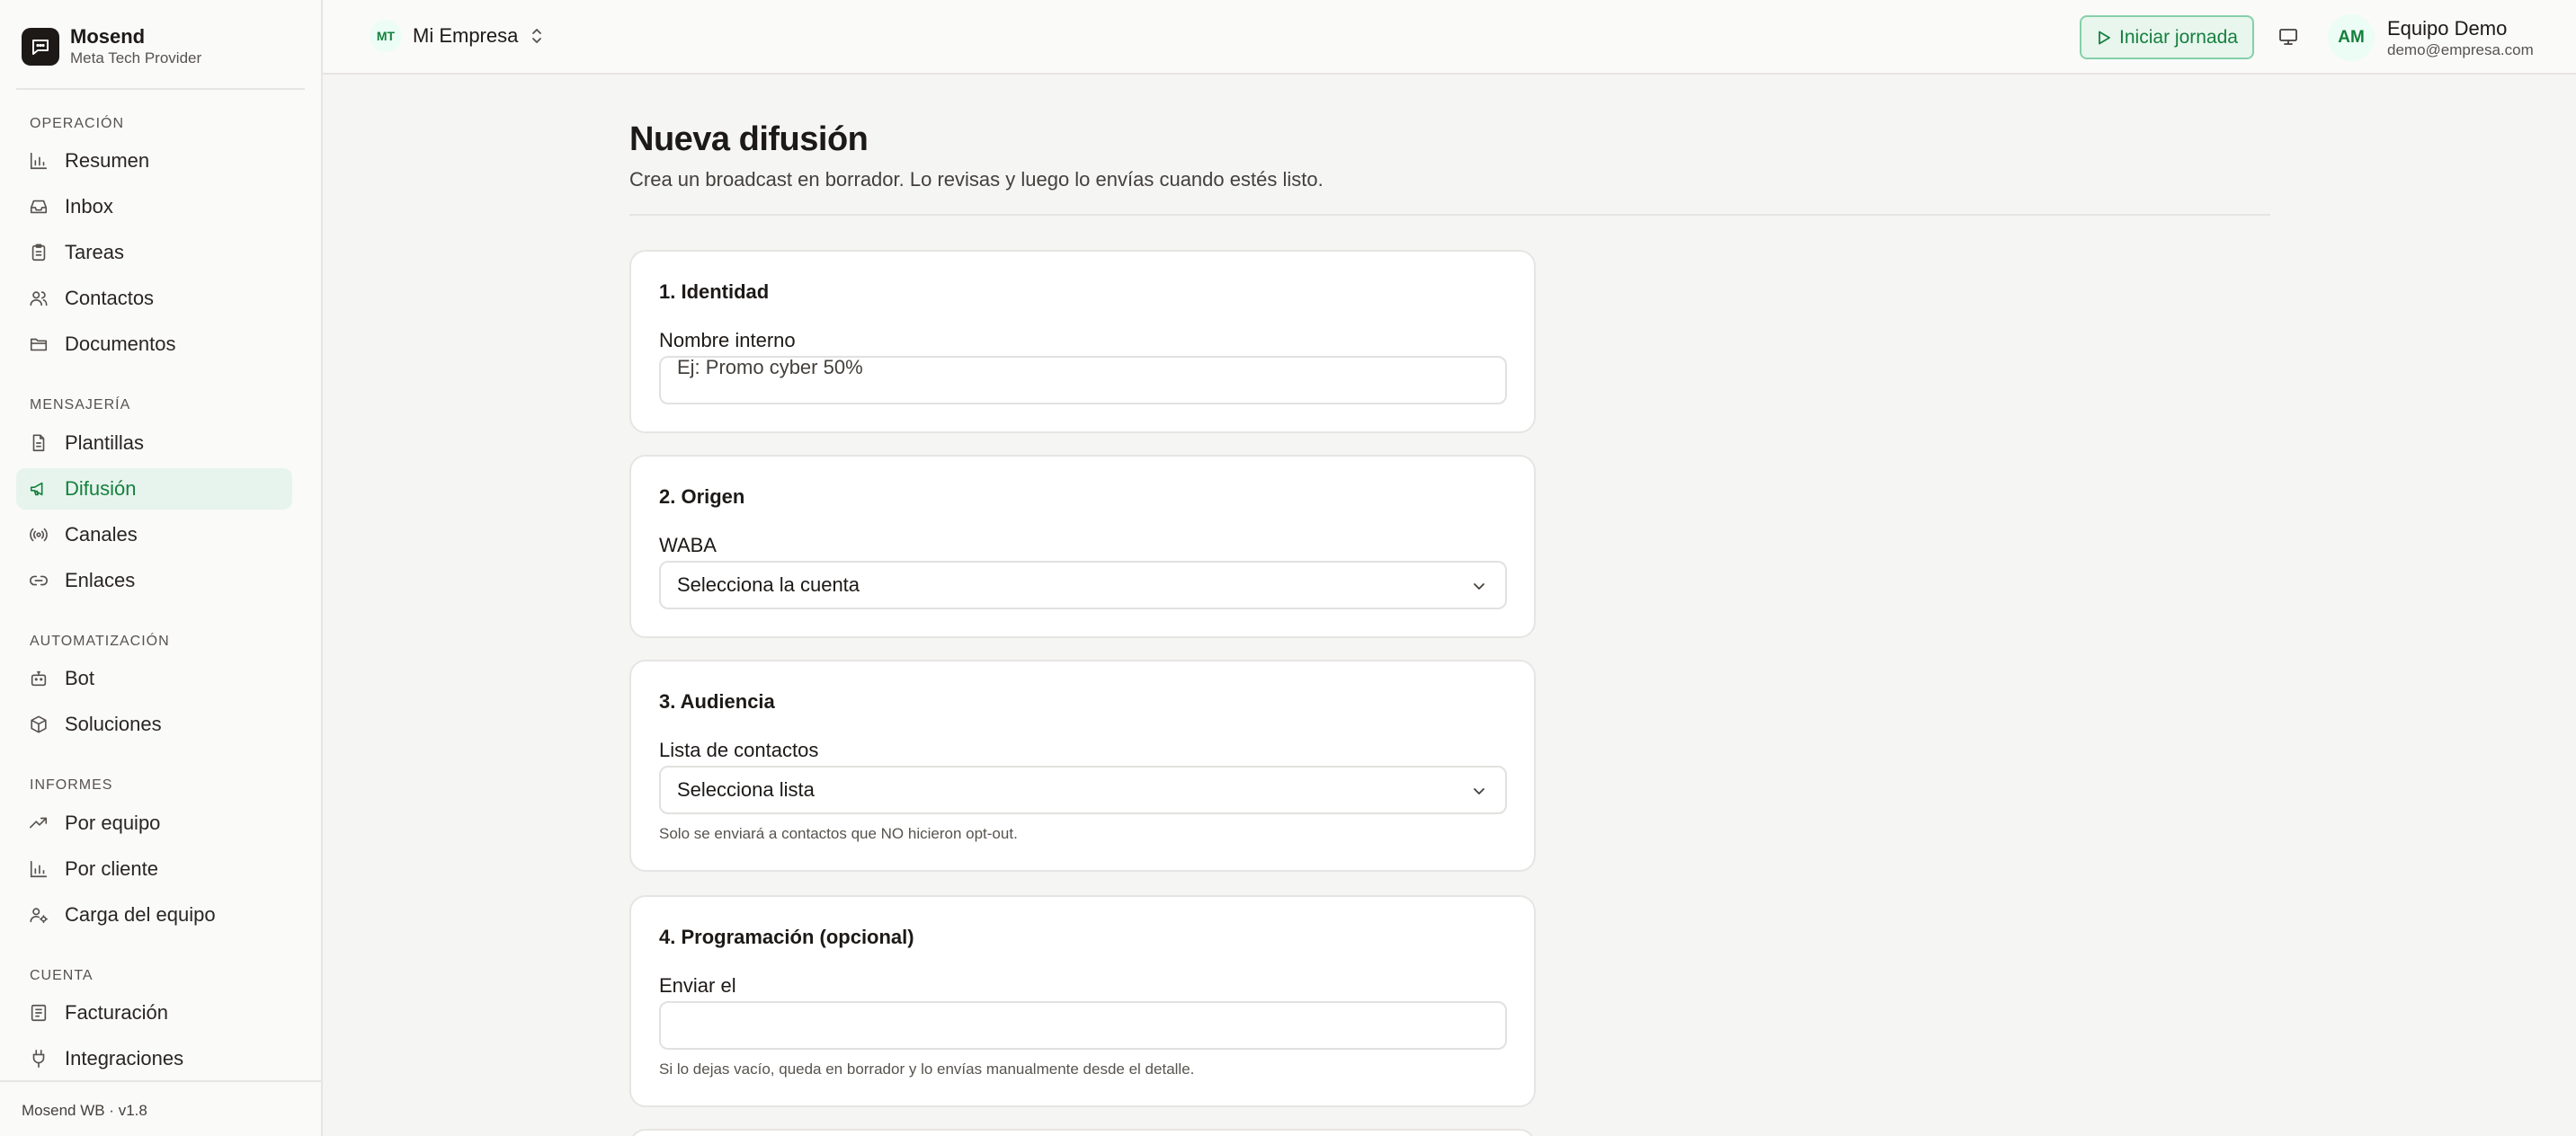 This screenshot has width=2576, height=1136. What do you see at coordinates (1083, 790) in the screenshot?
I see `contact-list-select: Selecciona lista` at bounding box center [1083, 790].